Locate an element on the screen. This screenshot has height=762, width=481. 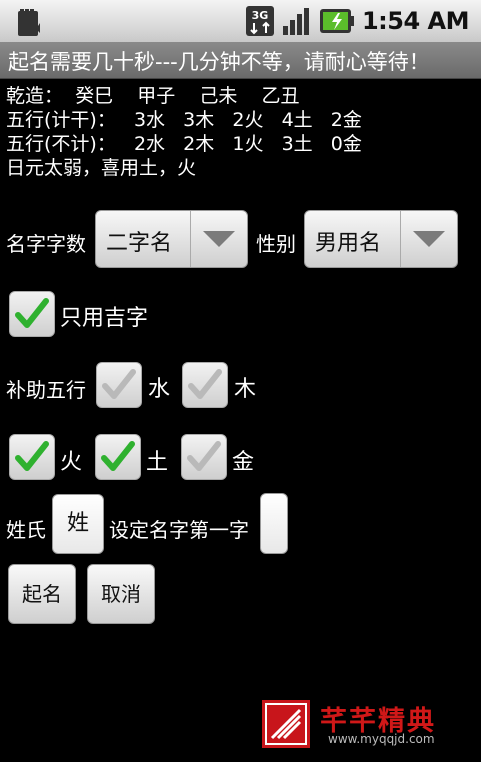
watermark-url: www.myqqjd.com is located at coordinates (381, 739).